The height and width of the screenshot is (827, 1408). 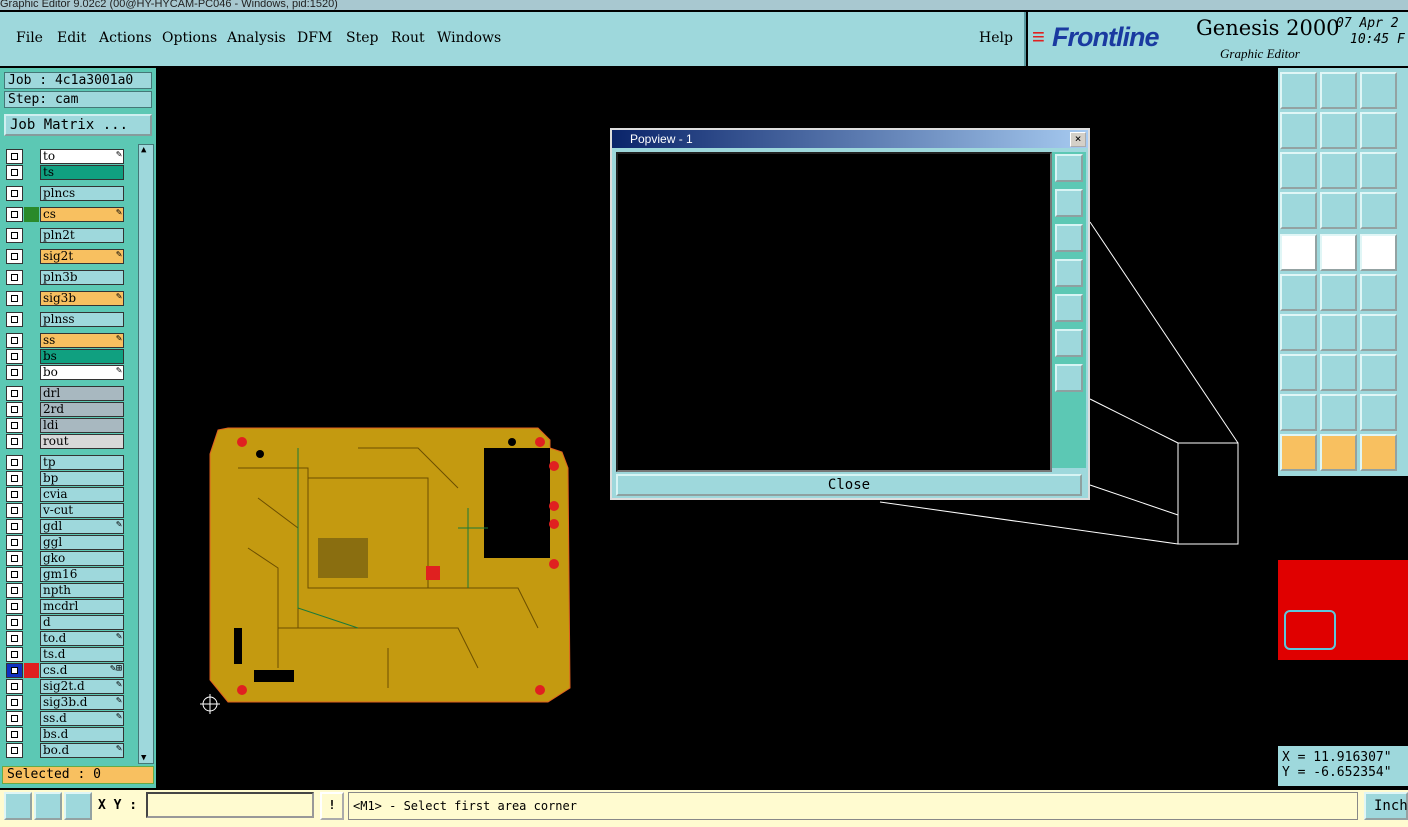 What do you see at coordinates (1298, 292) in the screenshot?
I see `connect-nodes-icon` at bounding box center [1298, 292].